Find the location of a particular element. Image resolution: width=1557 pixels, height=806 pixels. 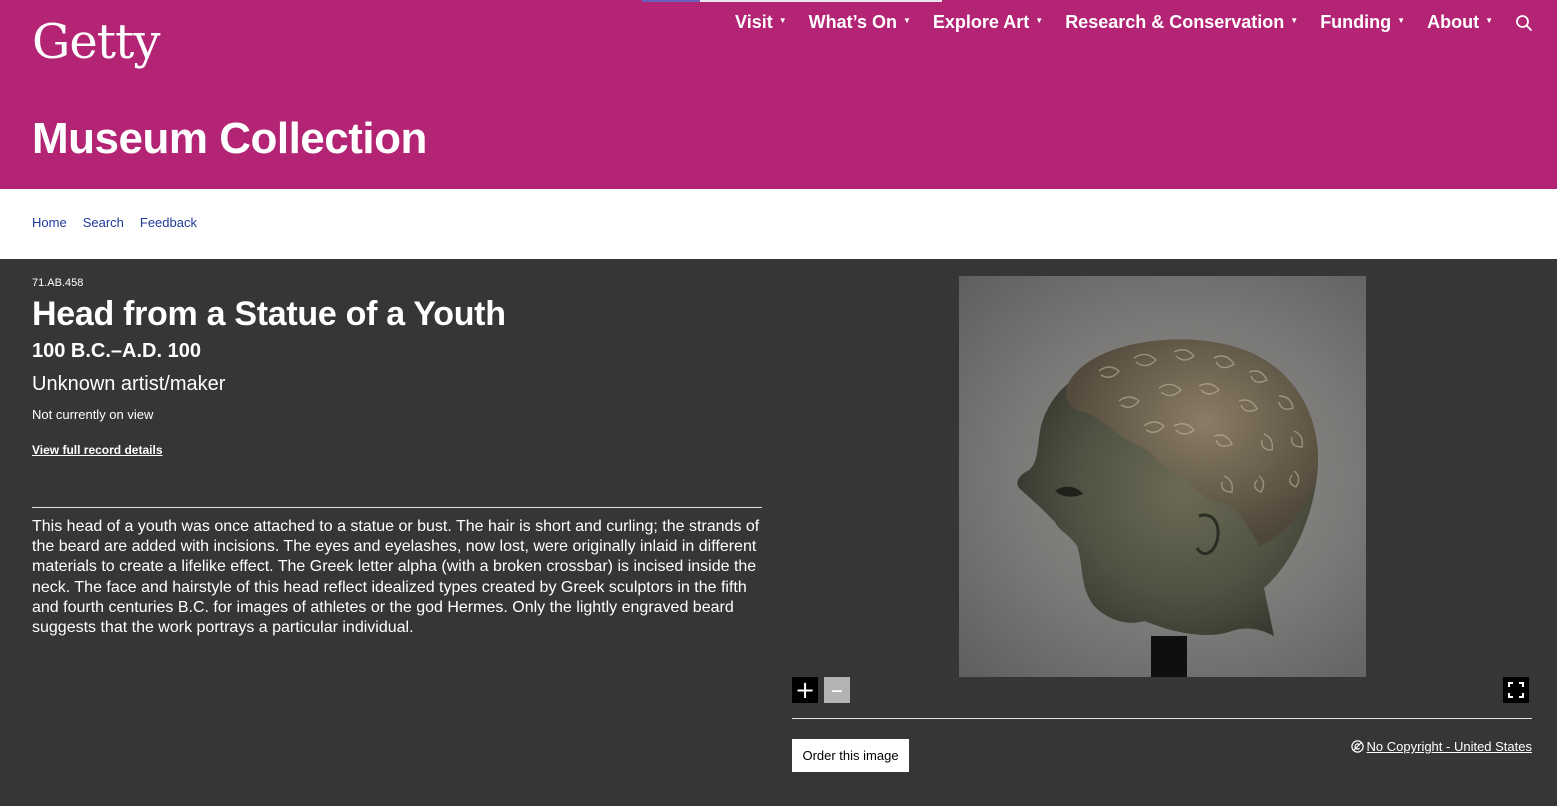

nav-item-visit: Visit ▼ is located at coordinates (761, 22).